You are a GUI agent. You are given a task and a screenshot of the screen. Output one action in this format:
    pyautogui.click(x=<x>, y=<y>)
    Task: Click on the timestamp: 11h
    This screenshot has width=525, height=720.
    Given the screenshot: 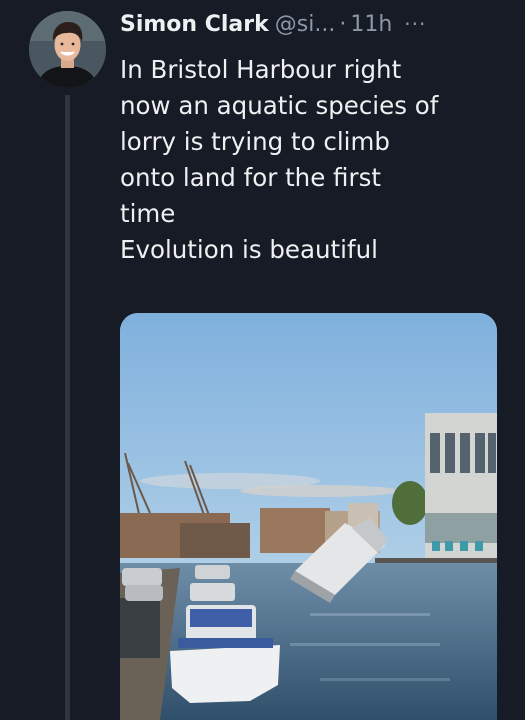 What is the action you would take?
    pyautogui.click(x=371, y=24)
    